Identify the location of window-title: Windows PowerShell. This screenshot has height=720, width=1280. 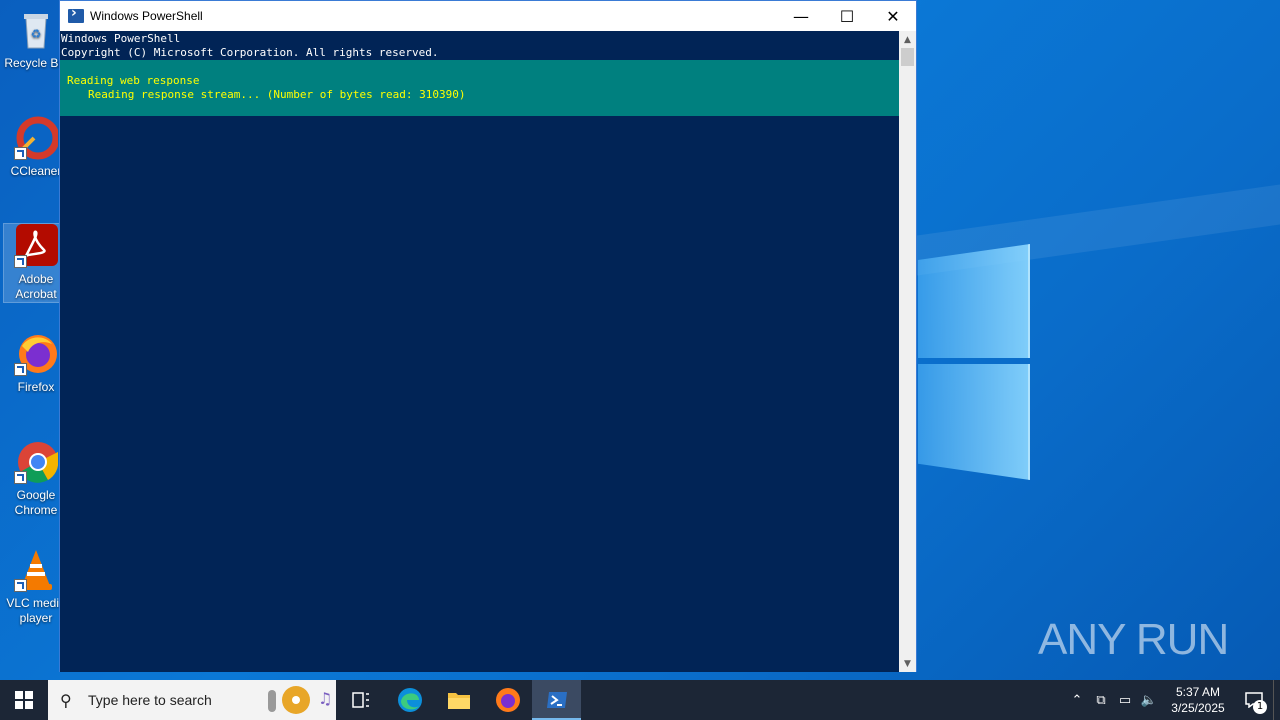
(146, 16).